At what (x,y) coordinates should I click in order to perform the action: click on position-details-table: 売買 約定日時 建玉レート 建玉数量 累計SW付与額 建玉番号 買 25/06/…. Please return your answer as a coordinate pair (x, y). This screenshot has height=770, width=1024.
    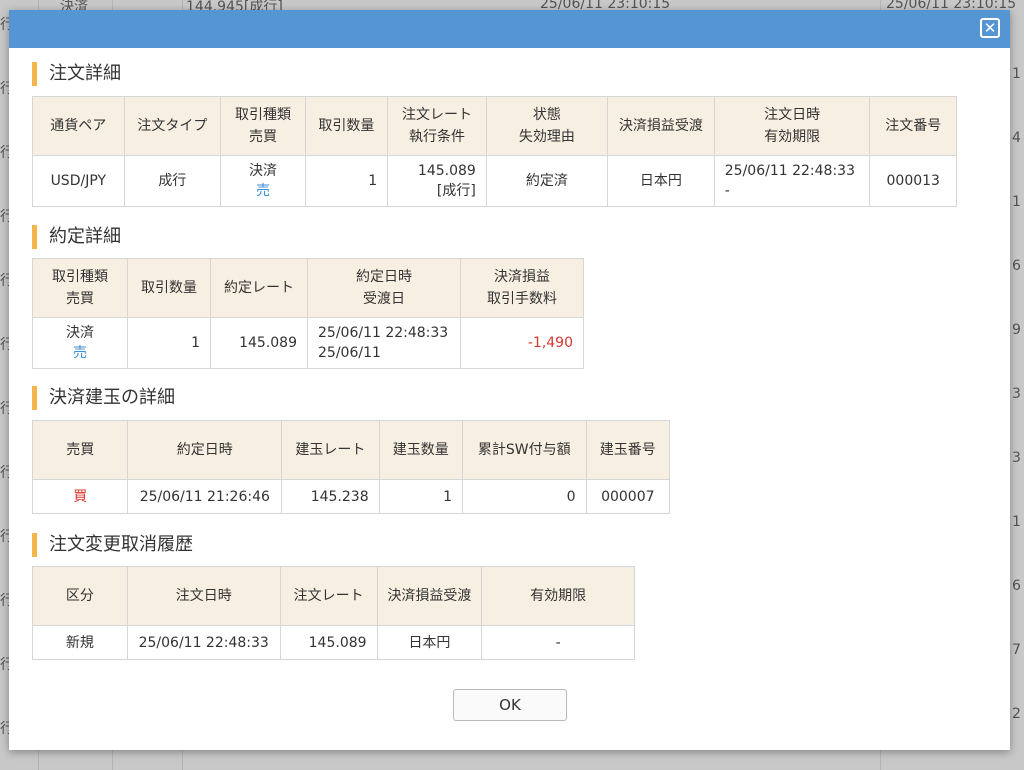
    Looking at the image, I should click on (351, 467).